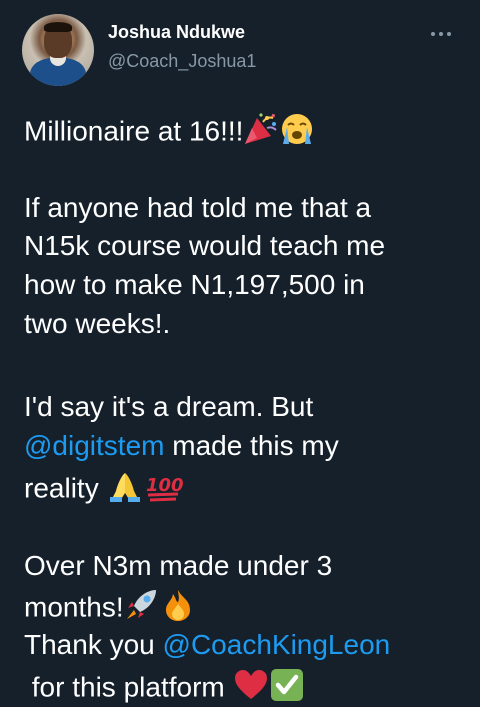 This screenshot has width=480, height=707. Describe the element at coordinates (93, 644) in the screenshot. I see `tweet-text: Thank you` at that location.